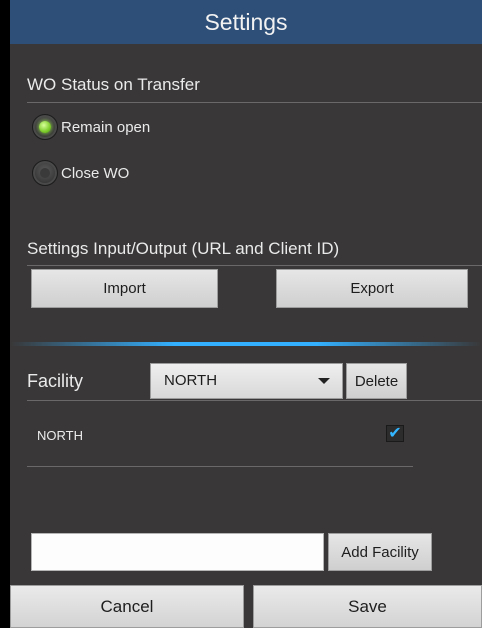 The width and height of the screenshot is (482, 628). I want to click on facility-list-item: NORTH, so click(60, 435).